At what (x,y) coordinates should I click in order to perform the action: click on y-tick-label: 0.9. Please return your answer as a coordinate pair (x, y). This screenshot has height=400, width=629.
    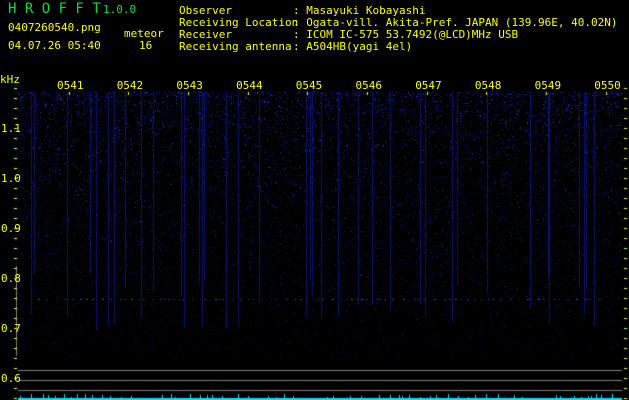
    Looking at the image, I should click on (11, 228).